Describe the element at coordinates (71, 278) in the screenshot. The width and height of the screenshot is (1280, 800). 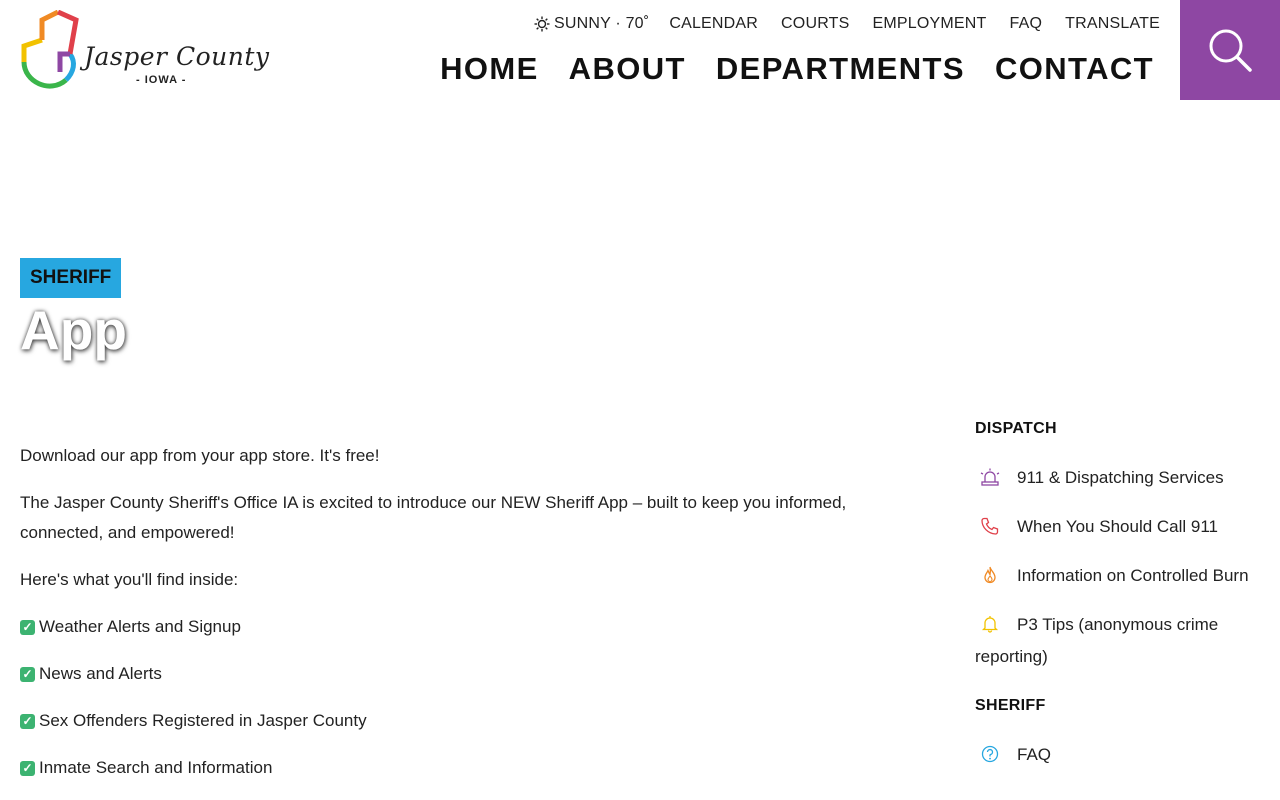
I see `department-badge: SHERIFF` at that location.